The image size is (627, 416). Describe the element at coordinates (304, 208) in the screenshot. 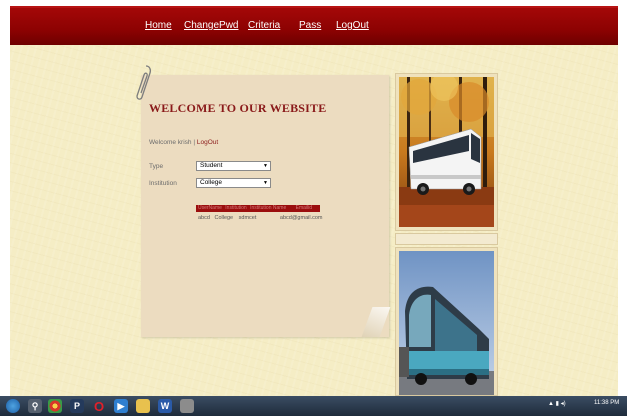

I see `header-emailid: Emailid` at that location.